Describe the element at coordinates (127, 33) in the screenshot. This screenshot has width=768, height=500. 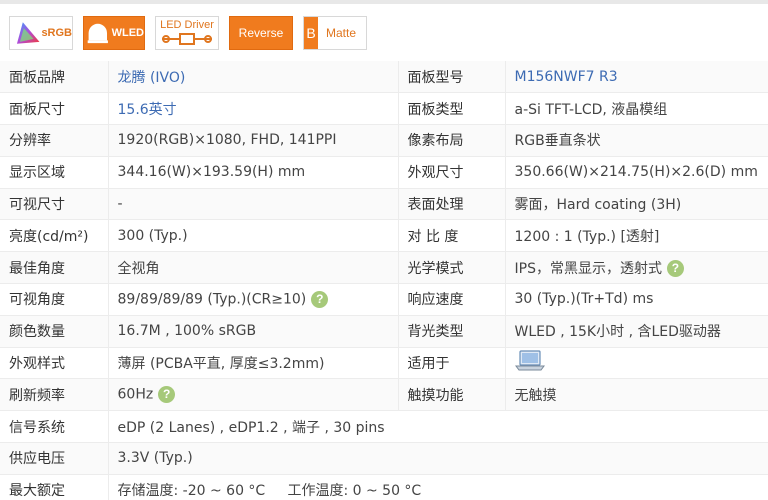
I see `wled-label: WLED` at that location.